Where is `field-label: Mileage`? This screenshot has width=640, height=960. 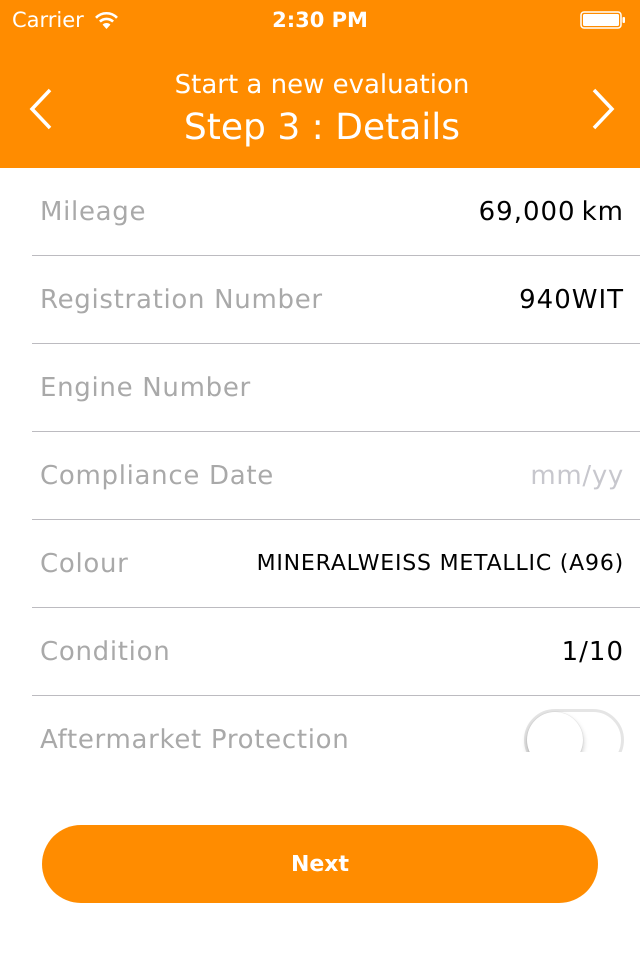 field-label: Mileage is located at coordinates (93, 211).